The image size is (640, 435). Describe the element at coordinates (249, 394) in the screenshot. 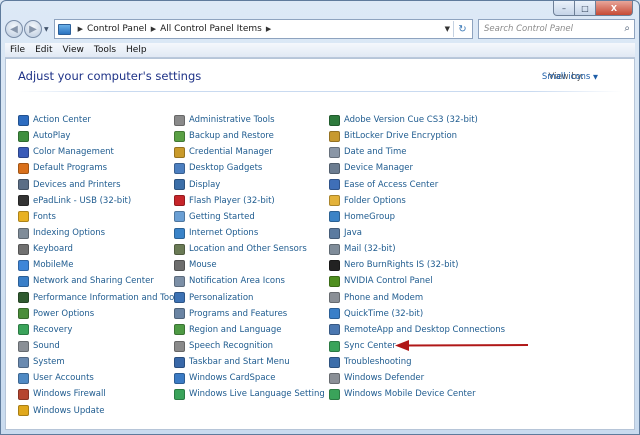

I see `cp-item-windows-live-language-setting: Windows Live Language Setting` at that location.